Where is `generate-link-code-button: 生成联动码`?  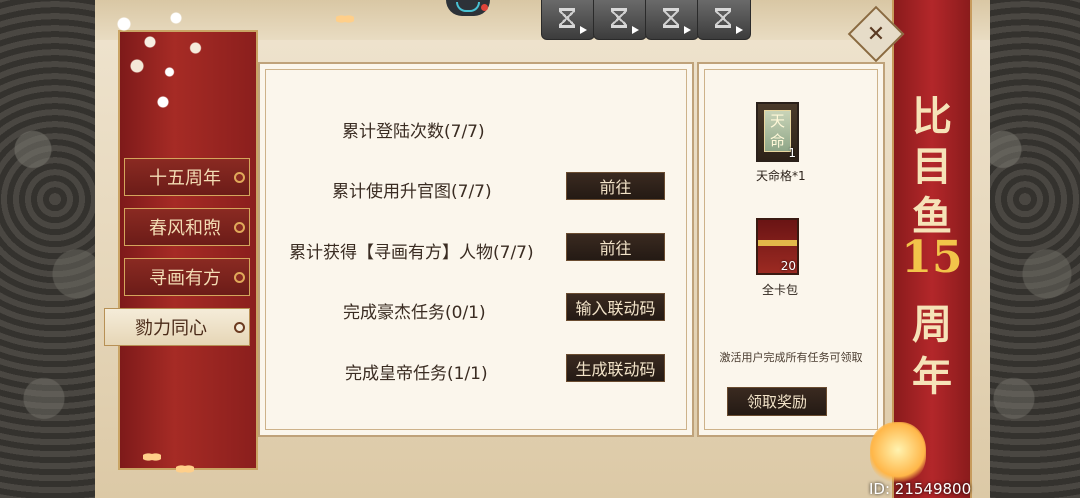 generate-link-code-button: 生成联动码 is located at coordinates (615, 368).